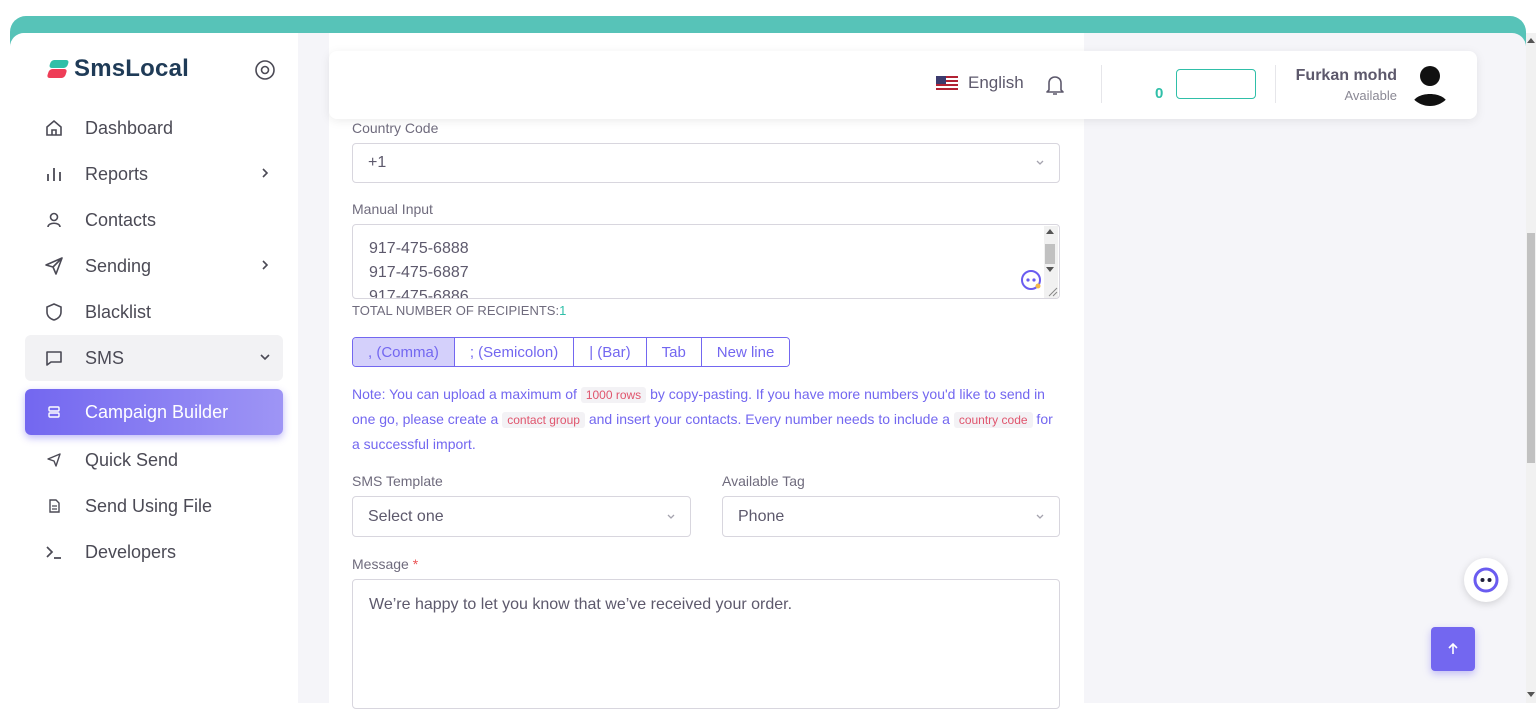 The height and width of the screenshot is (719, 1536). I want to click on chat-assistant-button, so click(1486, 580).